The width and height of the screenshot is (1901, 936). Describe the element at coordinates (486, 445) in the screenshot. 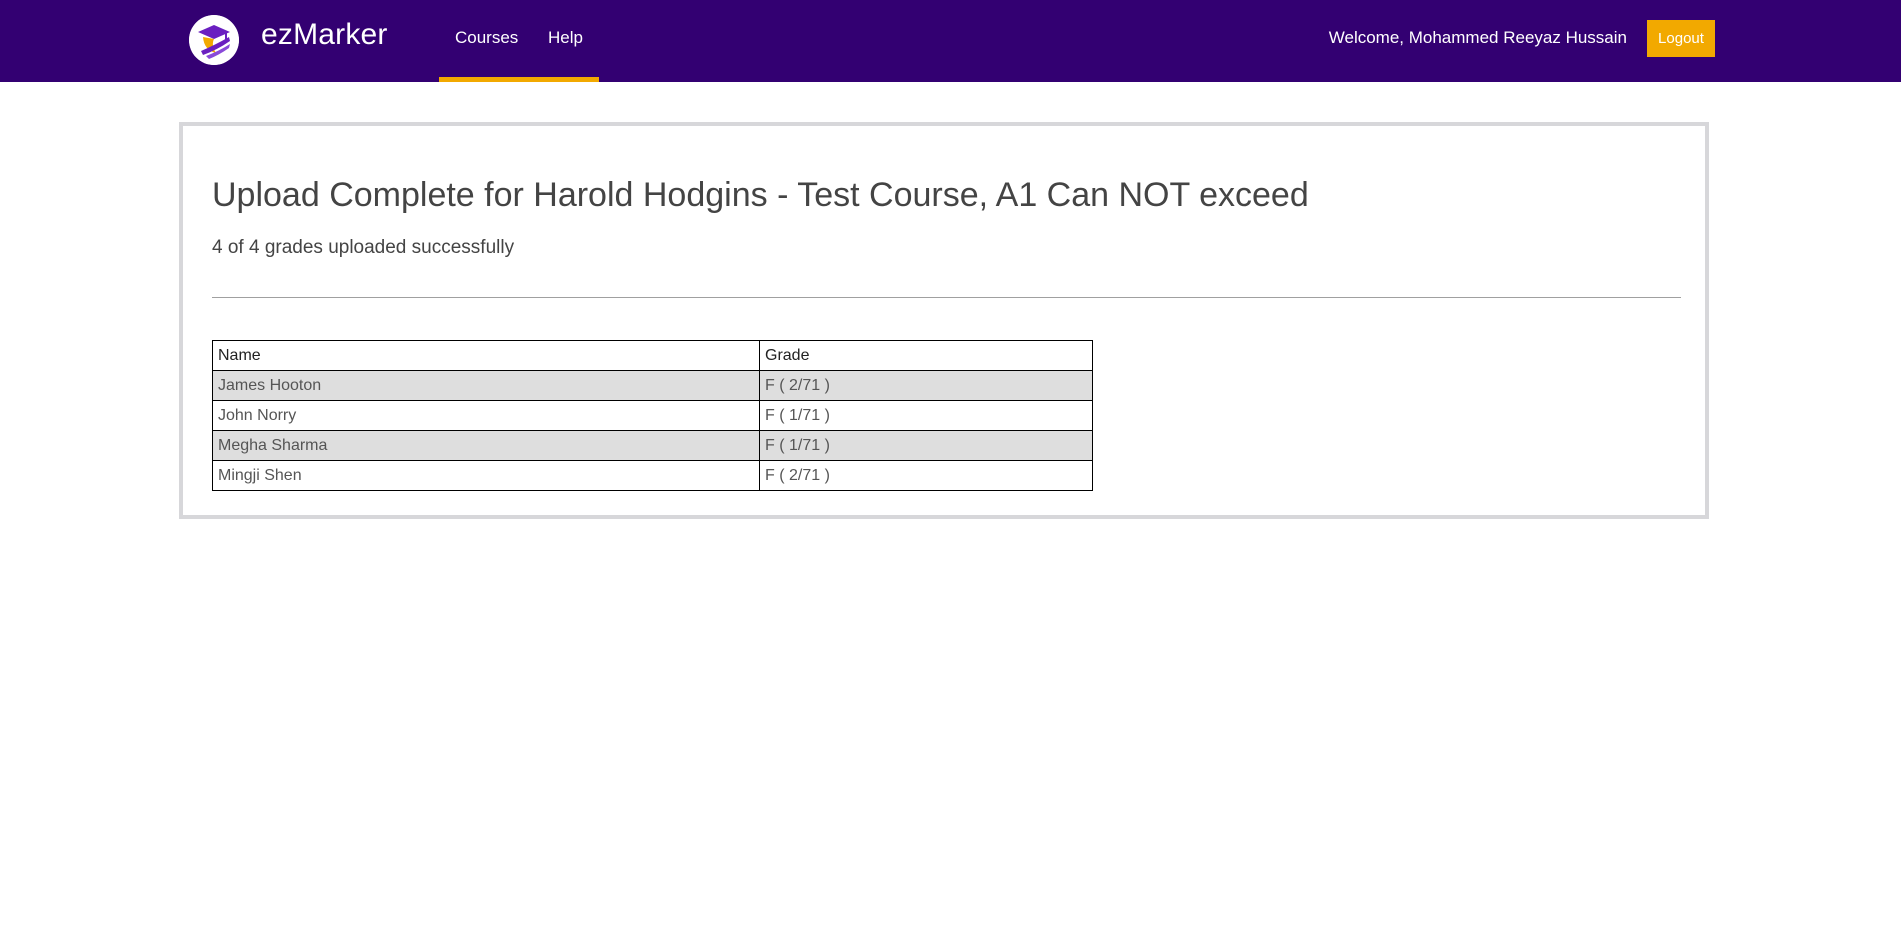

I see `student-name-cell: Megha Sharma` at that location.